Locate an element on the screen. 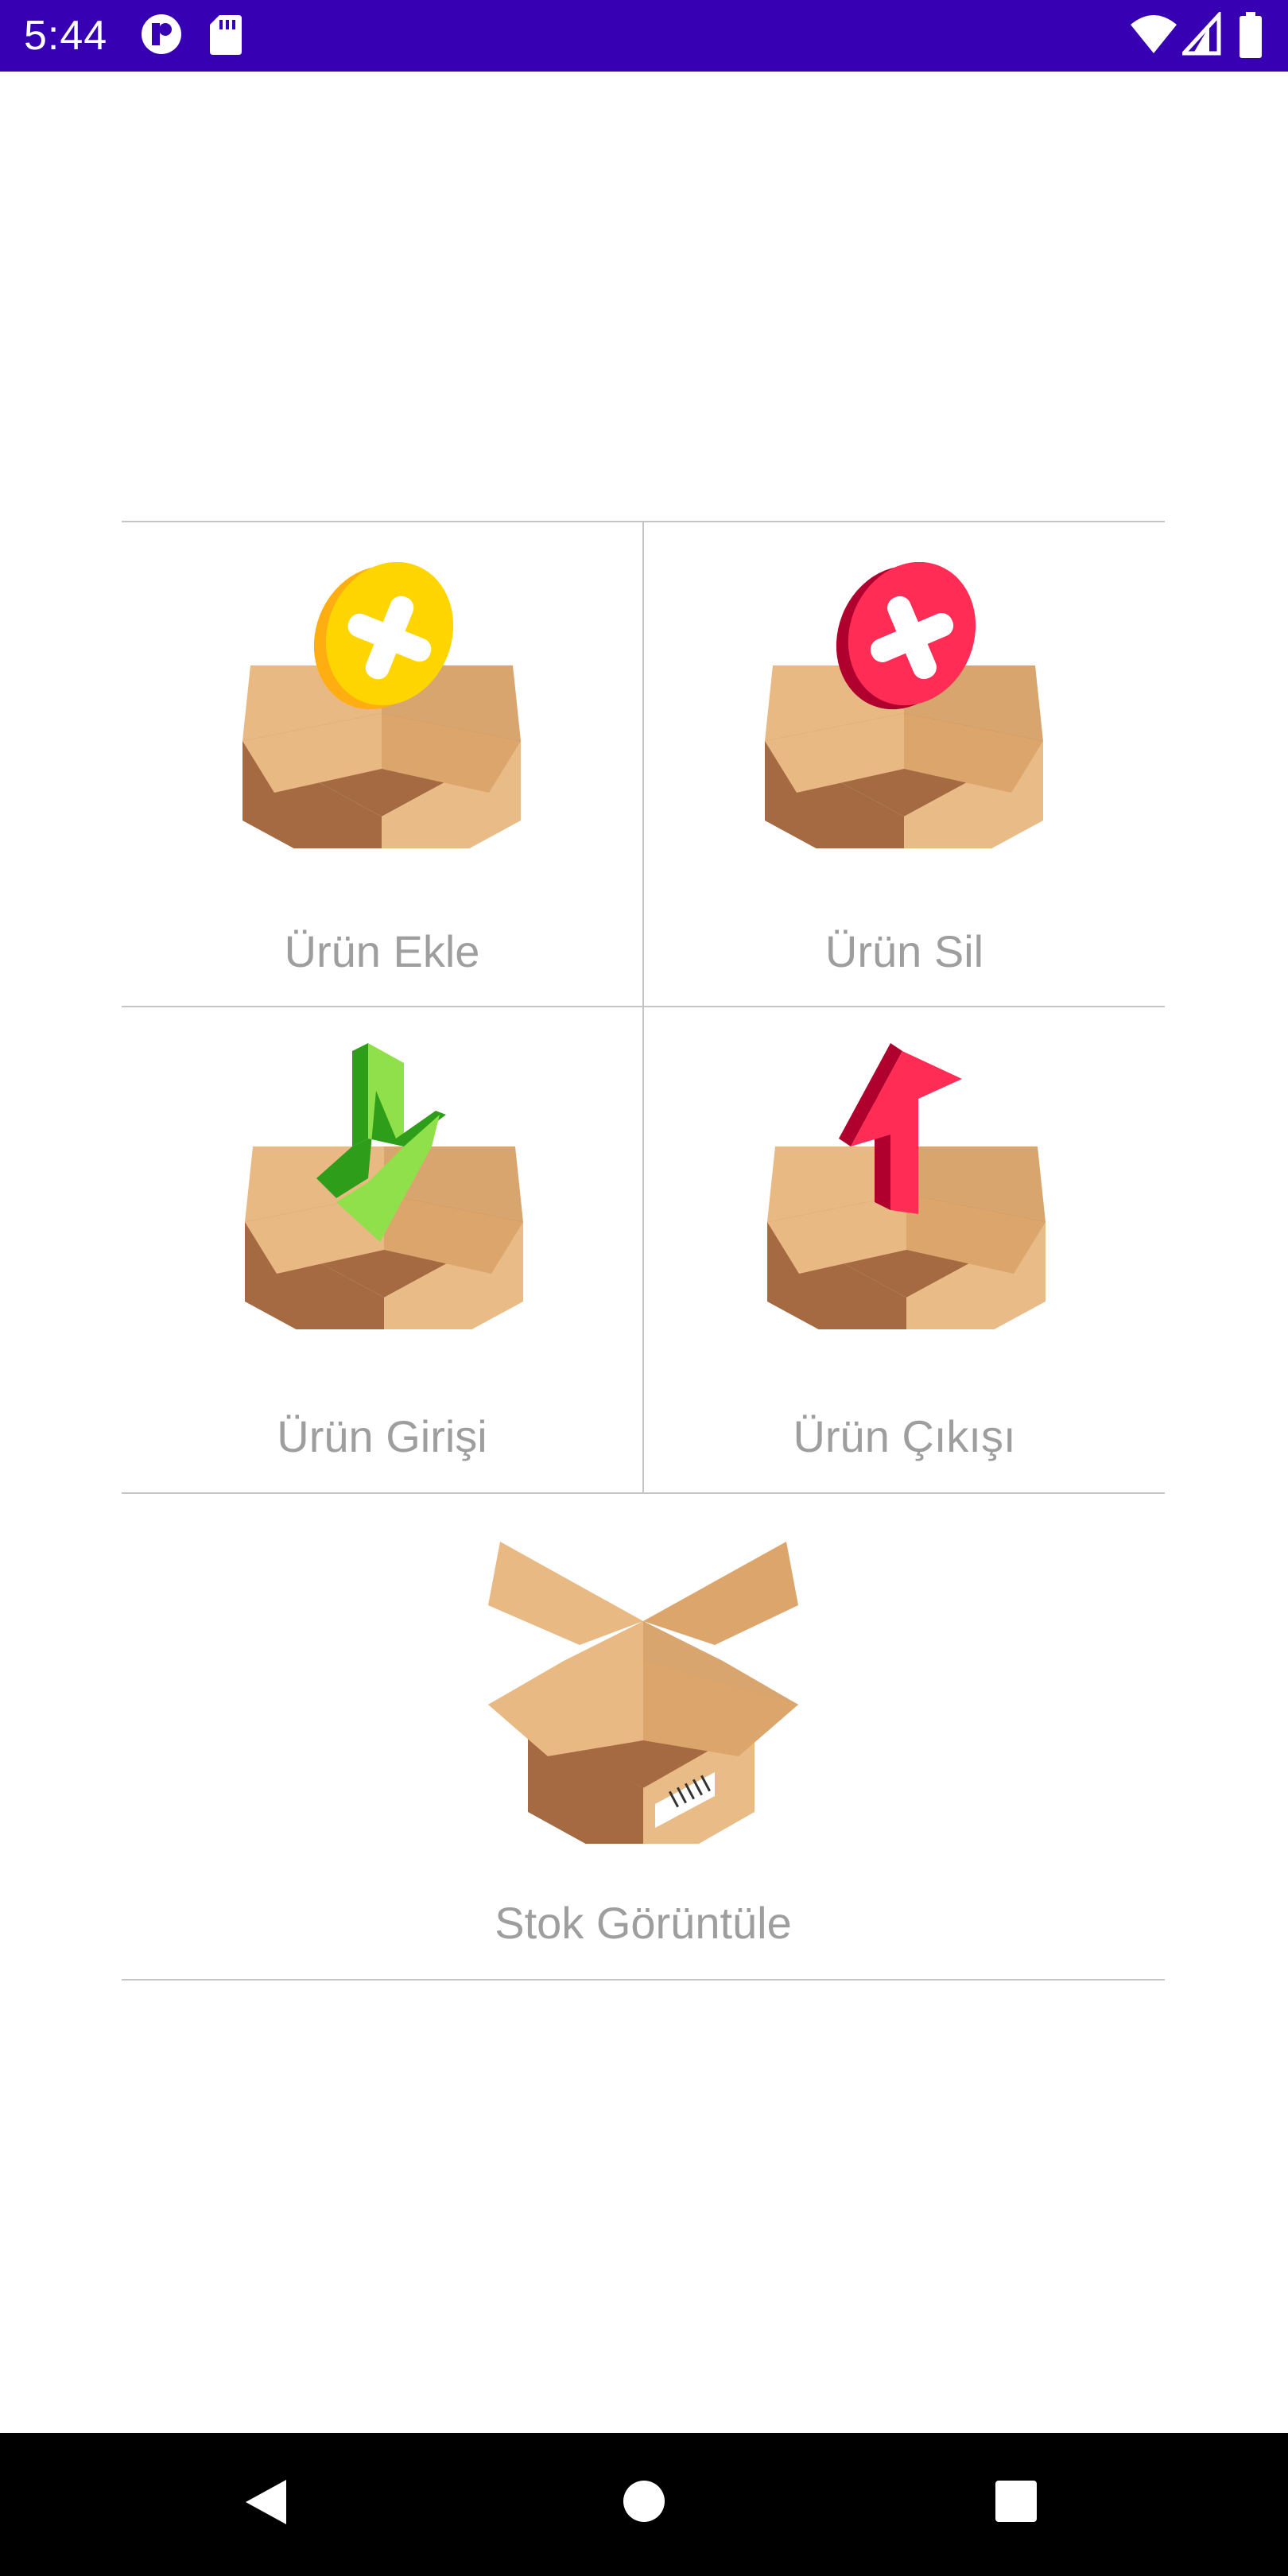  home-icon is located at coordinates (644, 2501).